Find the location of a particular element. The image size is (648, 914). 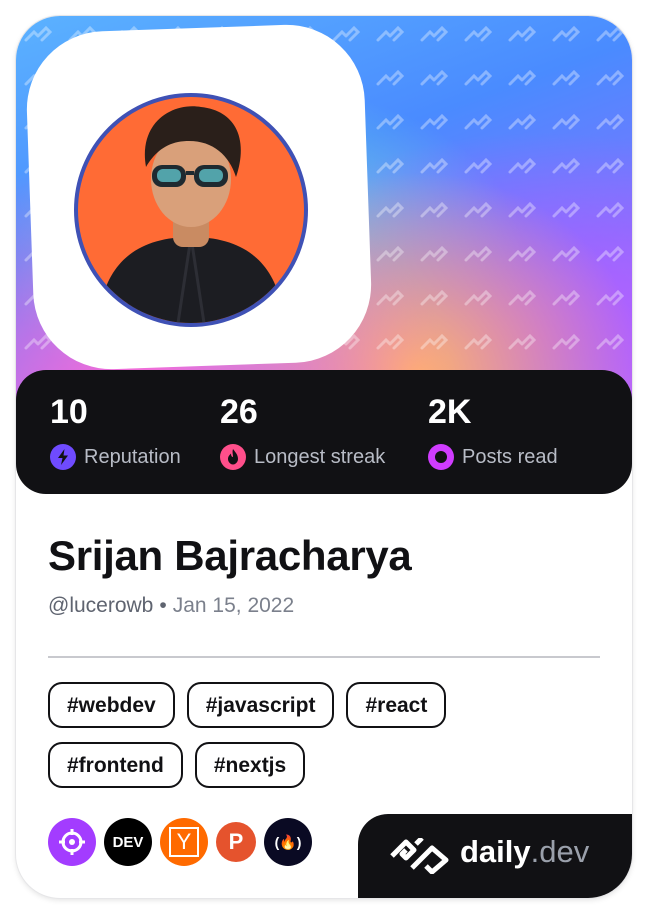

tag-javascript: #javascript is located at coordinates (260, 705).